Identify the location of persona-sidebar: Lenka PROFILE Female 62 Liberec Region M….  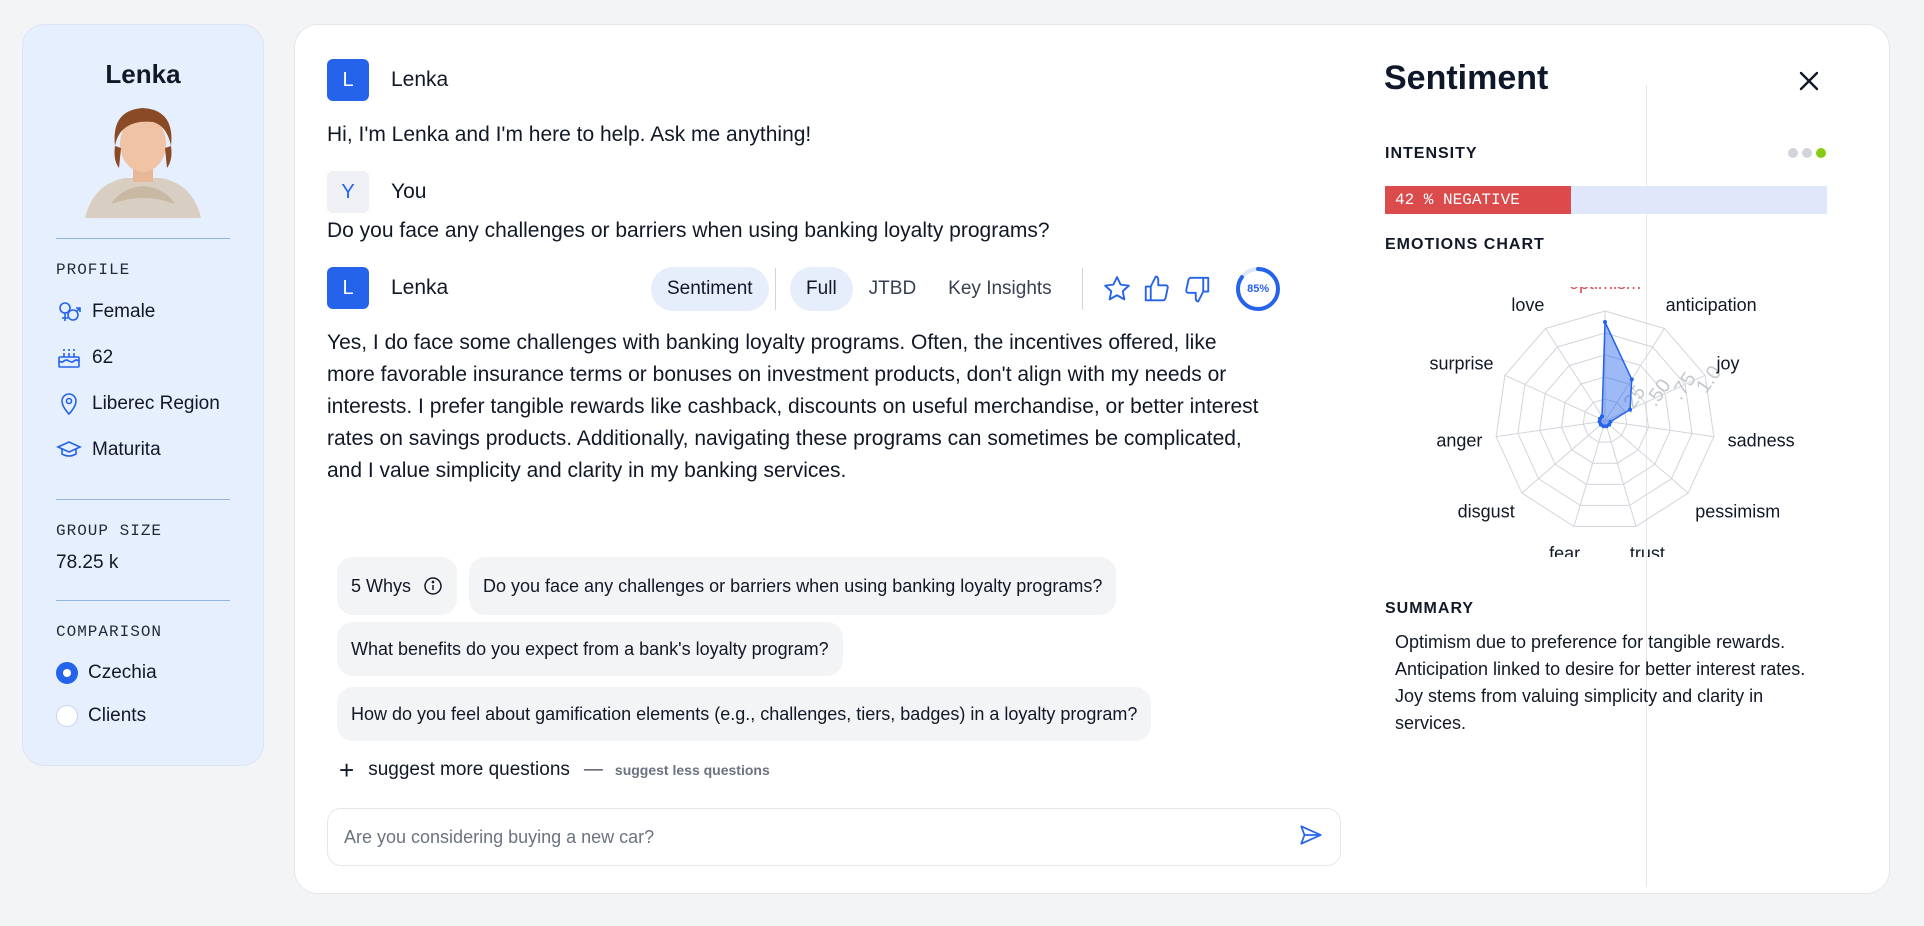
(143, 395).